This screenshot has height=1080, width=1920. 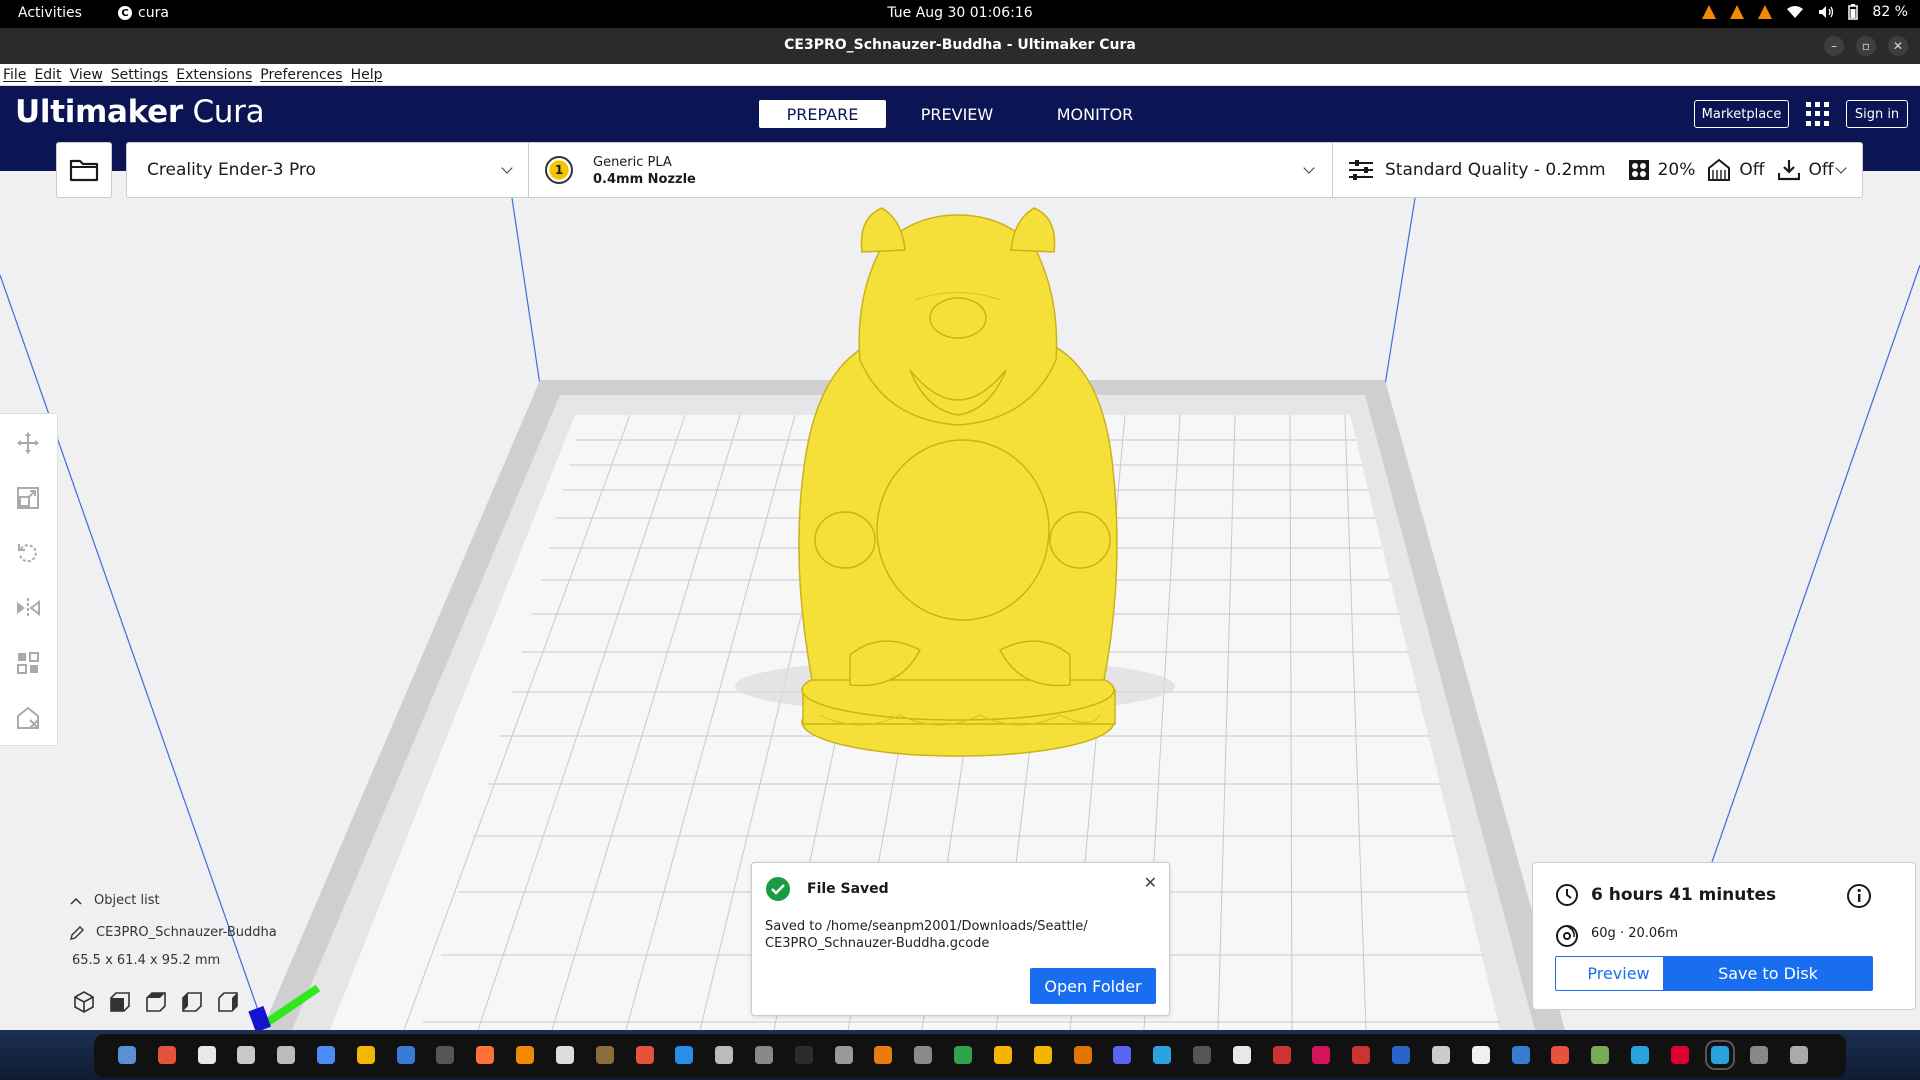 I want to click on tab-prepare: PREPARE, so click(x=822, y=114).